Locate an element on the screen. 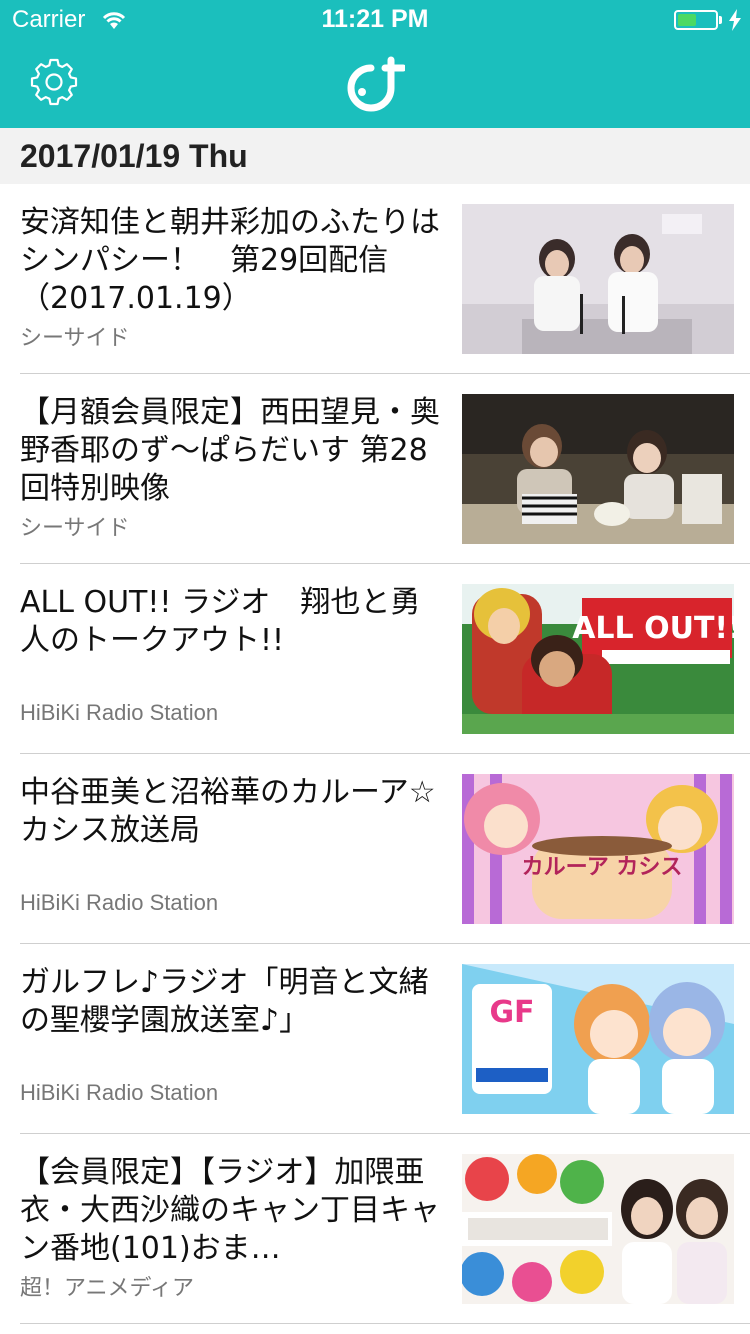  item-title: 安済知佳と朝井彩加のふたりはシンパシー！ 第29回配信（2017.01.19） is located at coordinates (230, 260).